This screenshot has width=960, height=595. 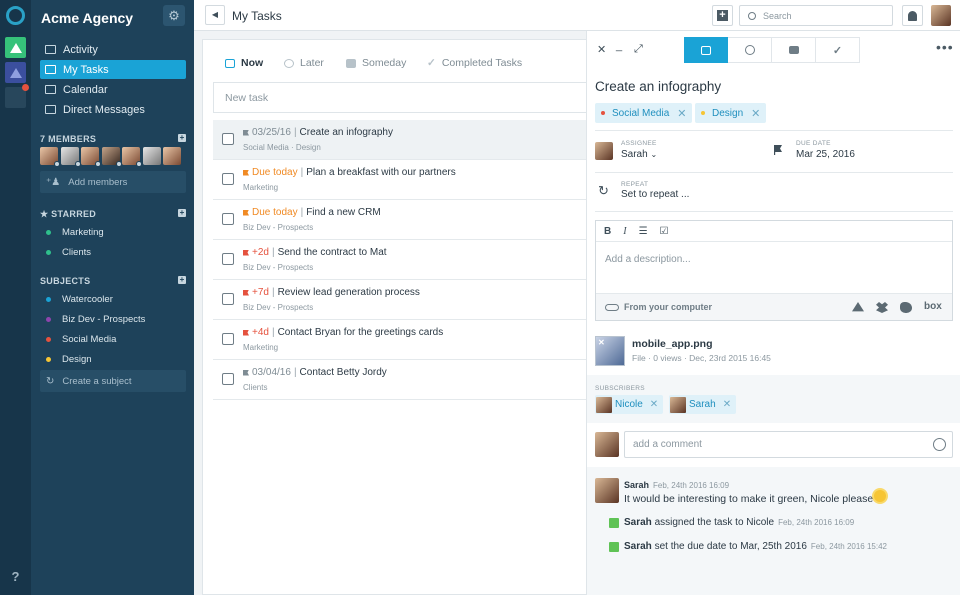 What do you see at coordinates (400, 97) in the screenshot?
I see `new-task-input: New task` at bounding box center [400, 97].